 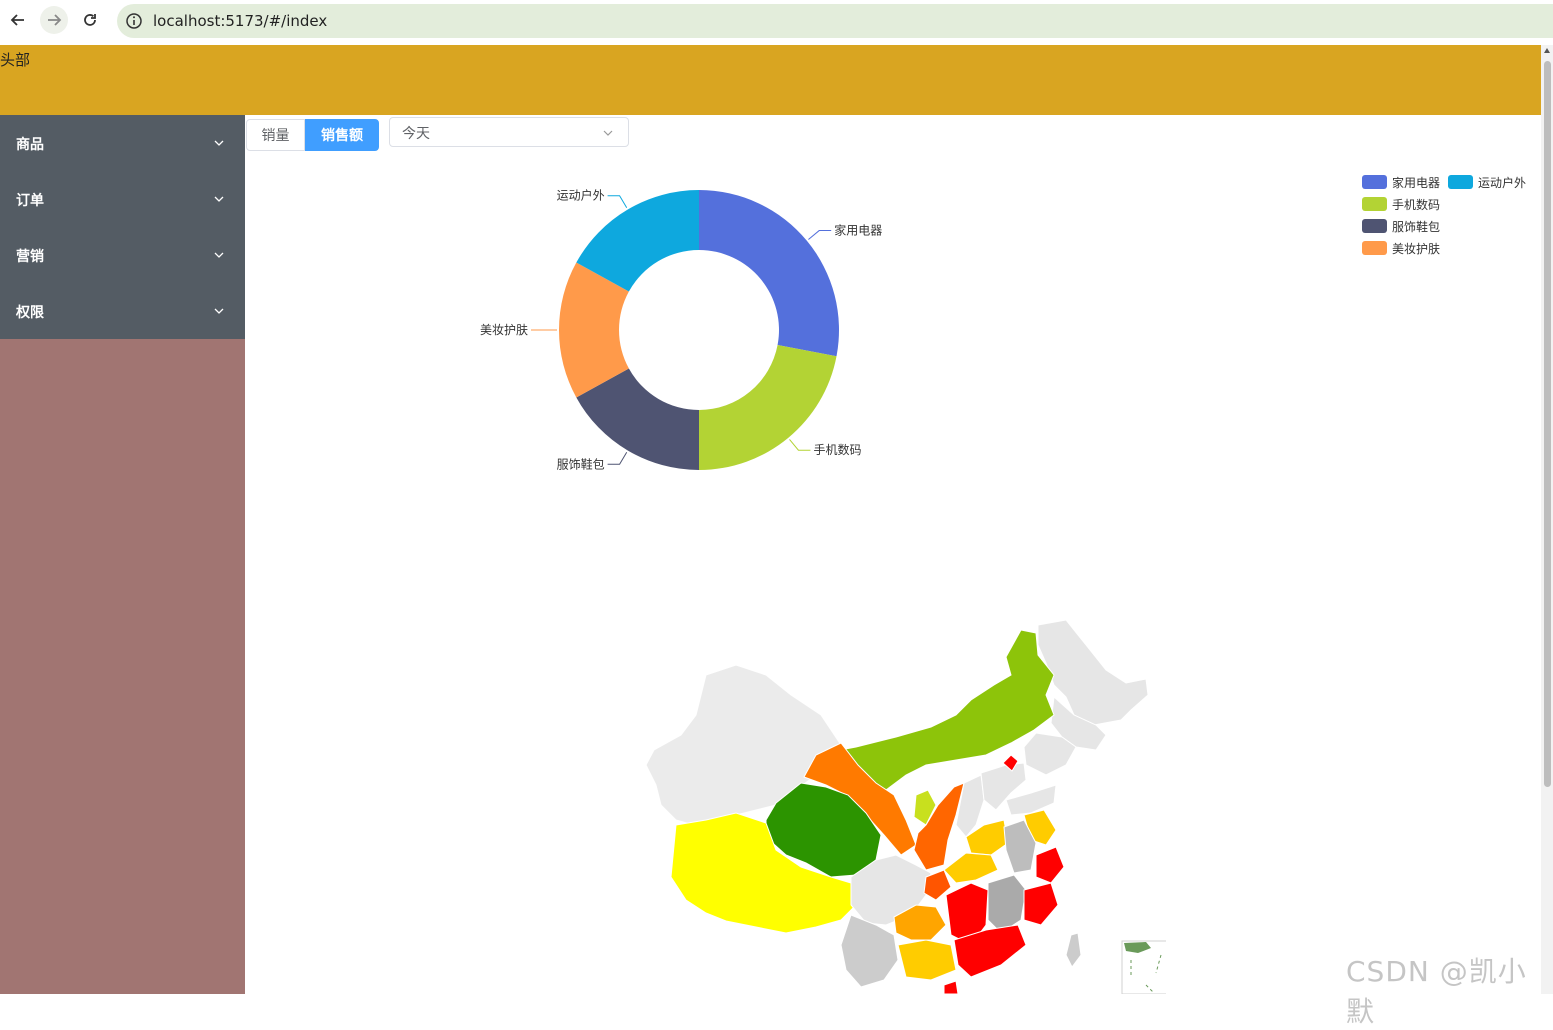 I want to click on donut-slice, so click(x=769, y=273).